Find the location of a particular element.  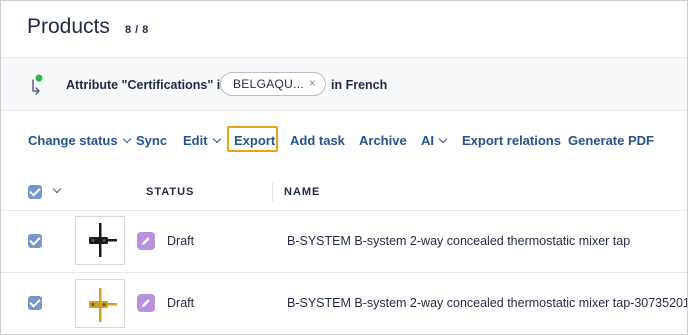

product-count: 8 / 8 is located at coordinates (137, 30).